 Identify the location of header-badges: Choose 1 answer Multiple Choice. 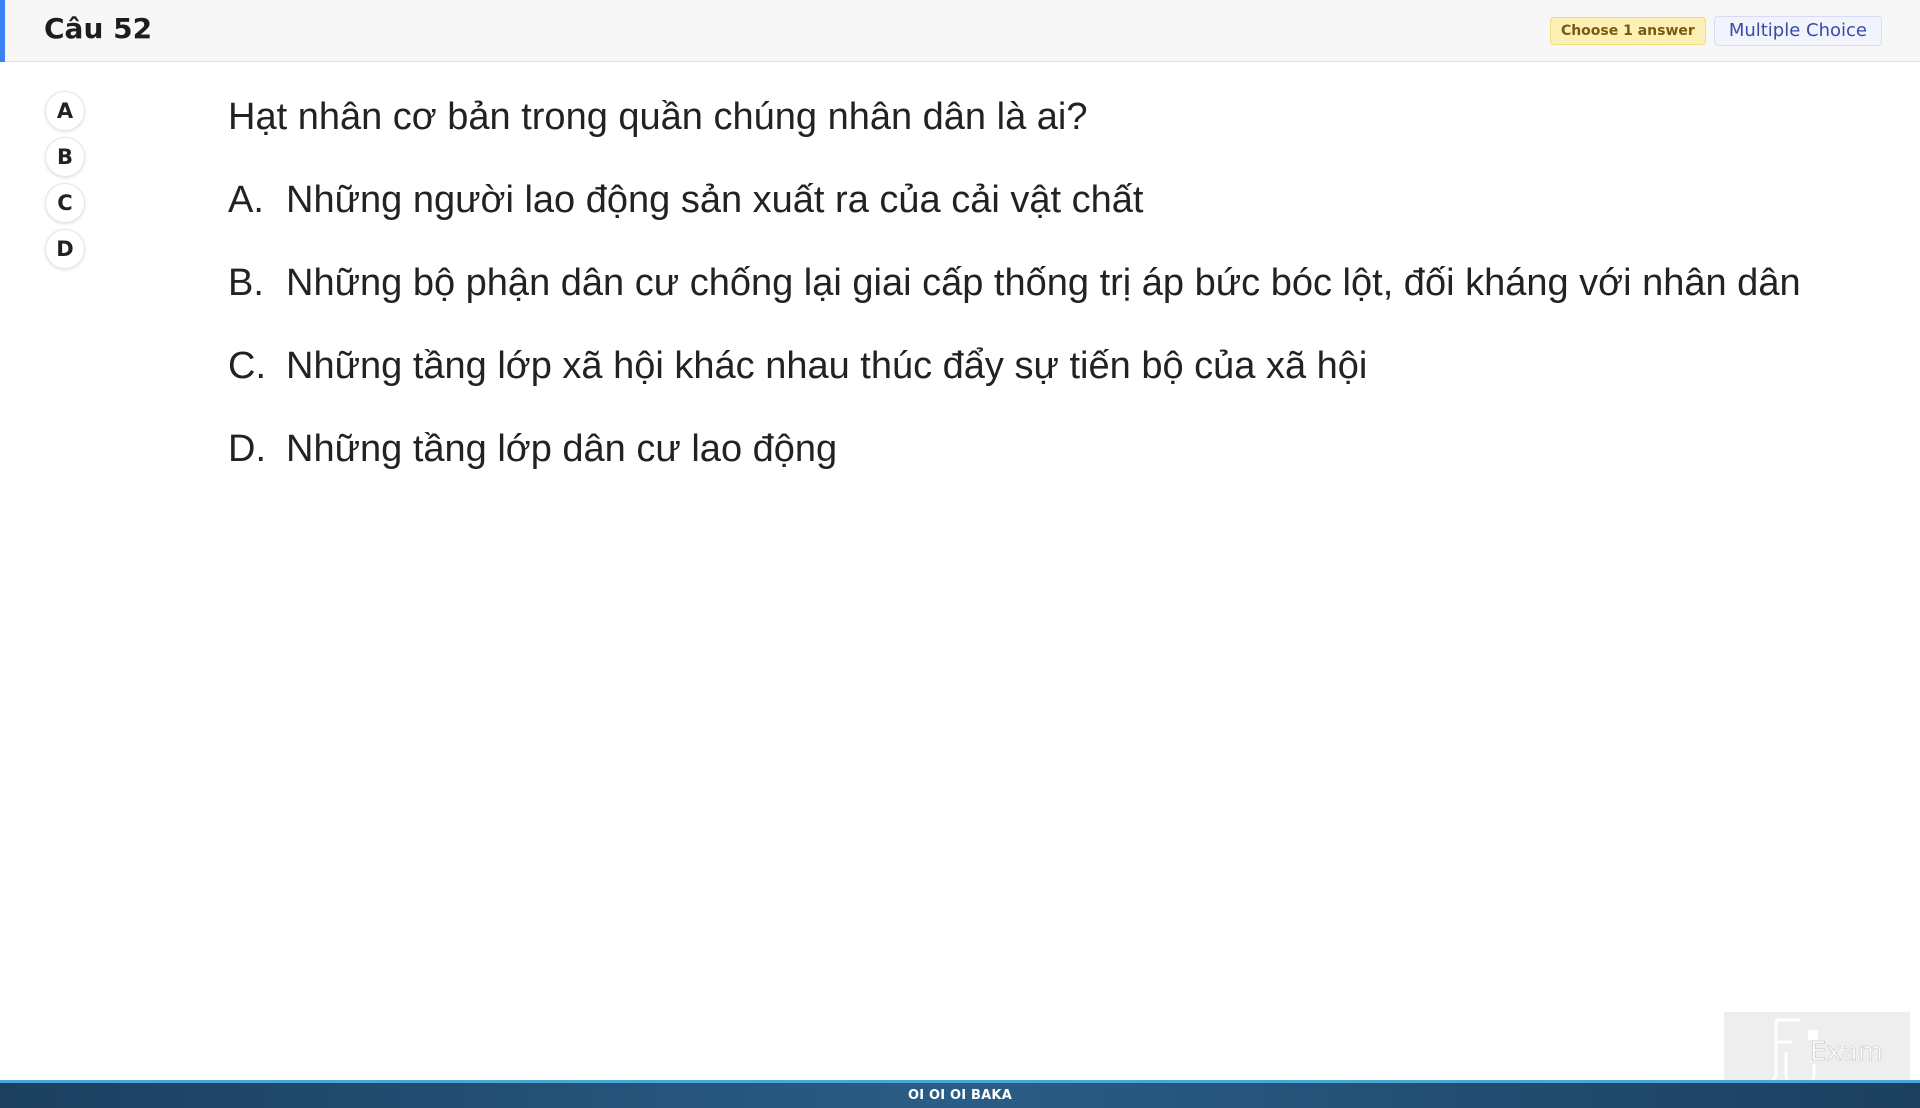
(1715, 31).